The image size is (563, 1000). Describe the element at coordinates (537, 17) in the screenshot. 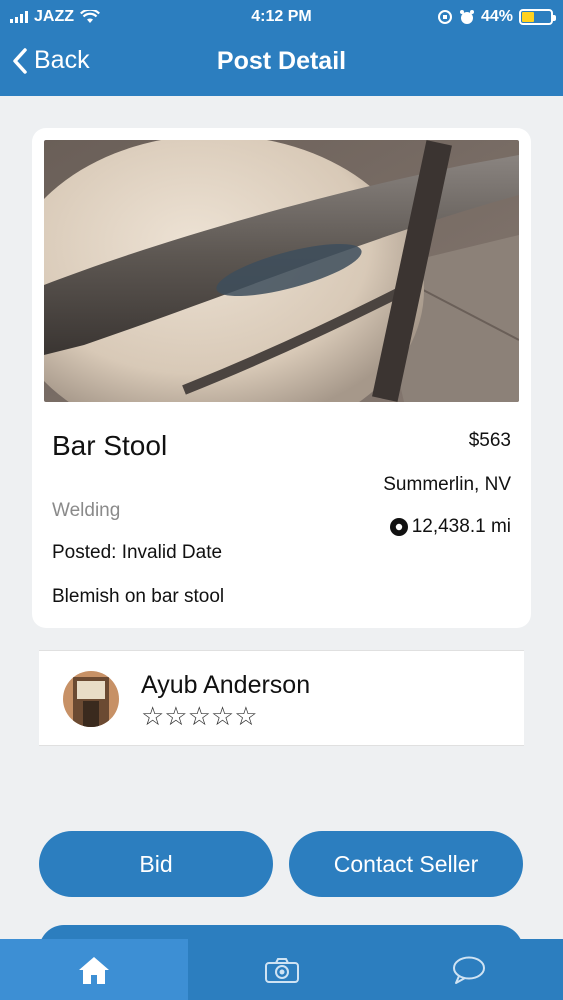

I see `battery-icon` at that location.